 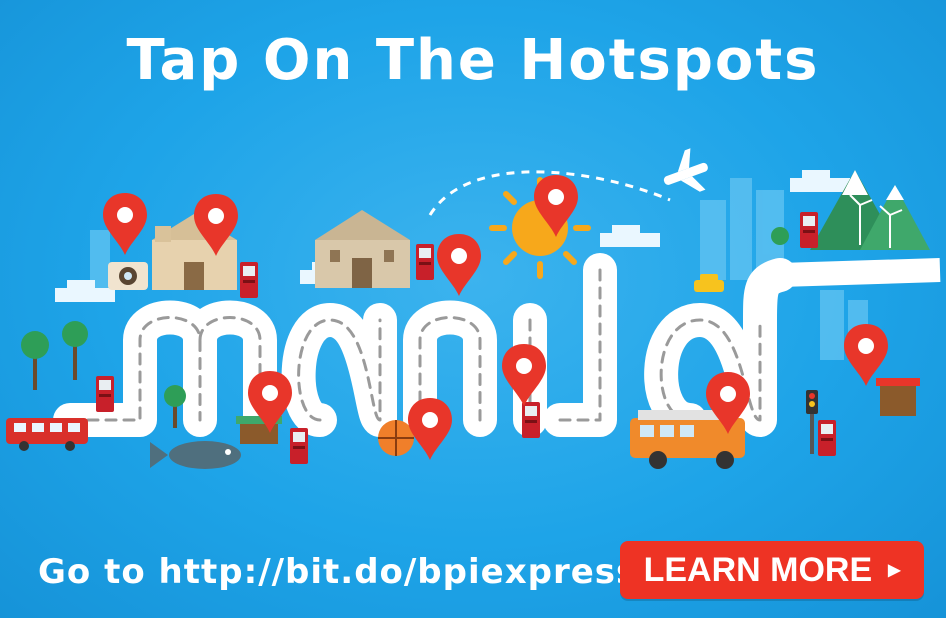 What do you see at coordinates (396, 438) in the screenshot?
I see `basketball-icon` at bounding box center [396, 438].